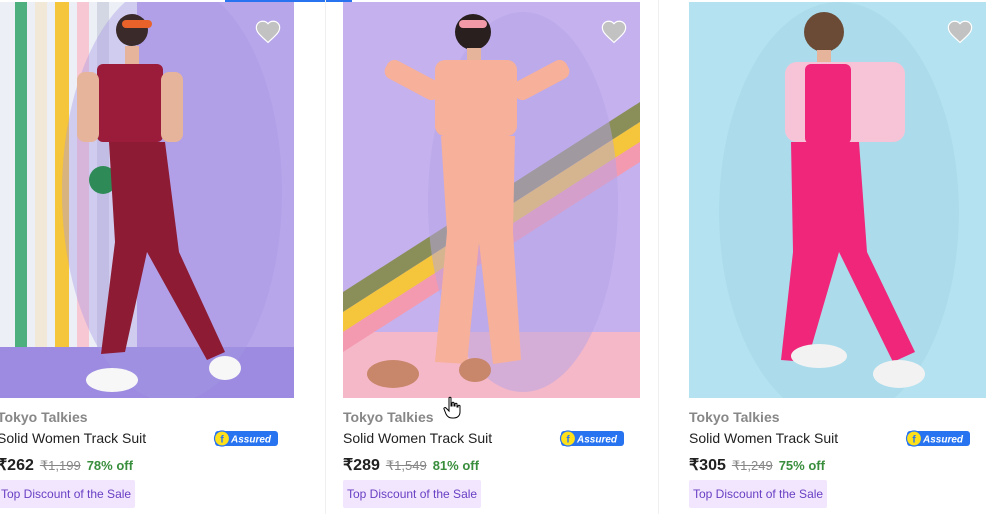 The image size is (1000, 514). Describe the element at coordinates (707, 465) in the screenshot. I see `selling-price: ₹305` at that location.